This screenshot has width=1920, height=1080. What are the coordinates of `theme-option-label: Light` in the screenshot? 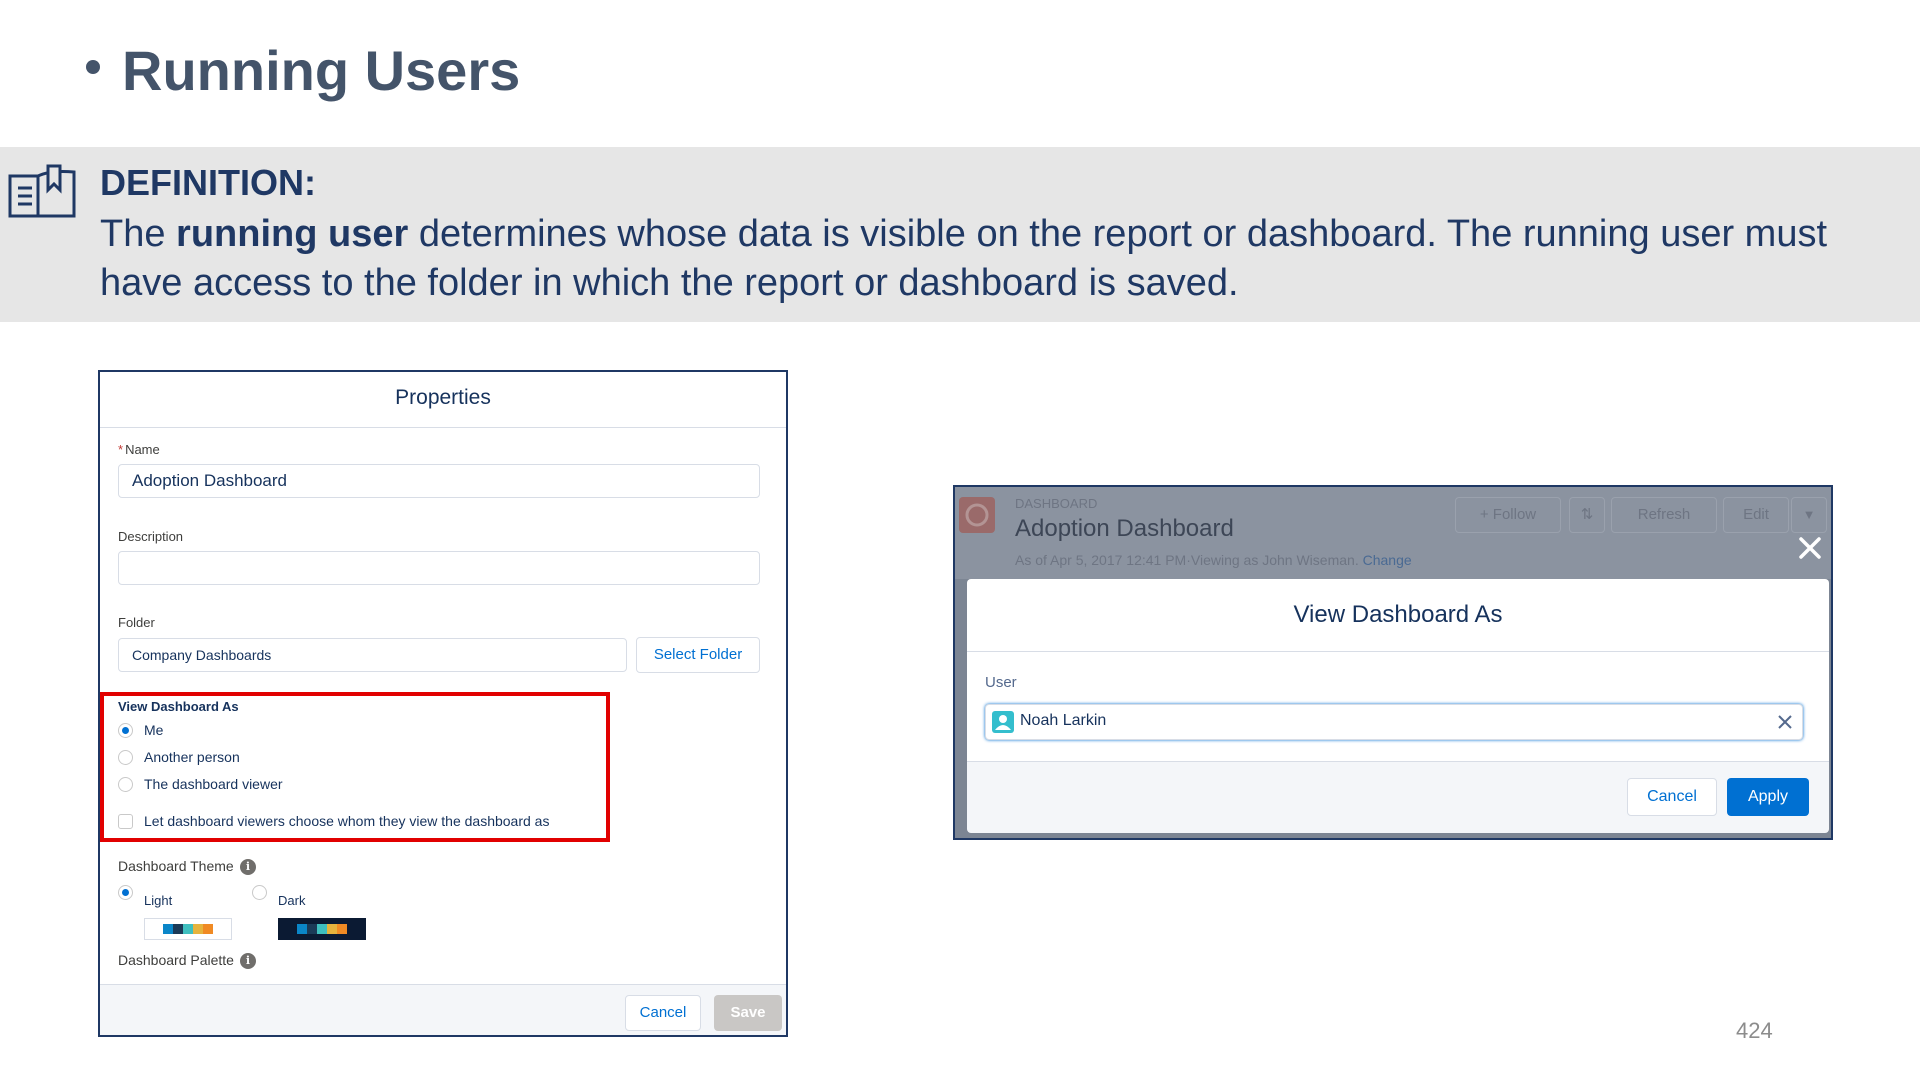 It's located at (158, 900).